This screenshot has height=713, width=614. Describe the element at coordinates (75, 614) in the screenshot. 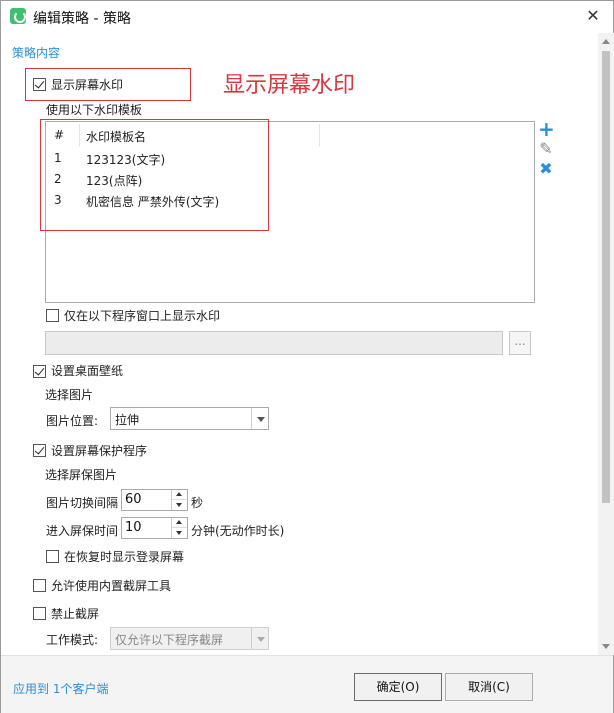

I see `disable-screenshot-label: 禁止截屏` at that location.